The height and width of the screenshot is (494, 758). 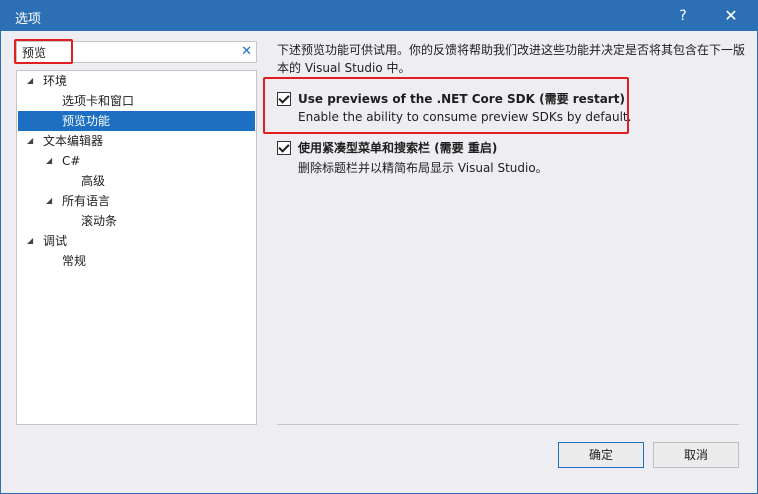 What do you see at coordinates (136, 121) in the screenshot?
I see `tree-item-preview-features: 预览功能` at bounding box center [136, 121].